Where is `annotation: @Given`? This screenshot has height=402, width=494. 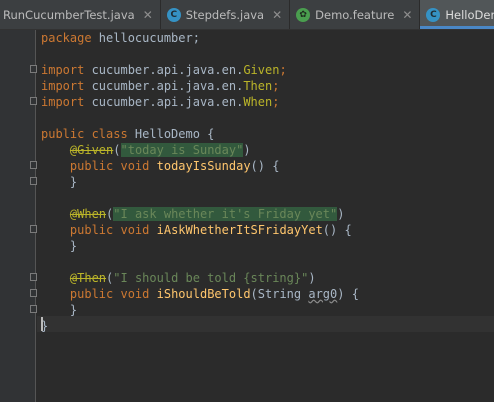 annotation: @Given is located at coordinates (91, 150).